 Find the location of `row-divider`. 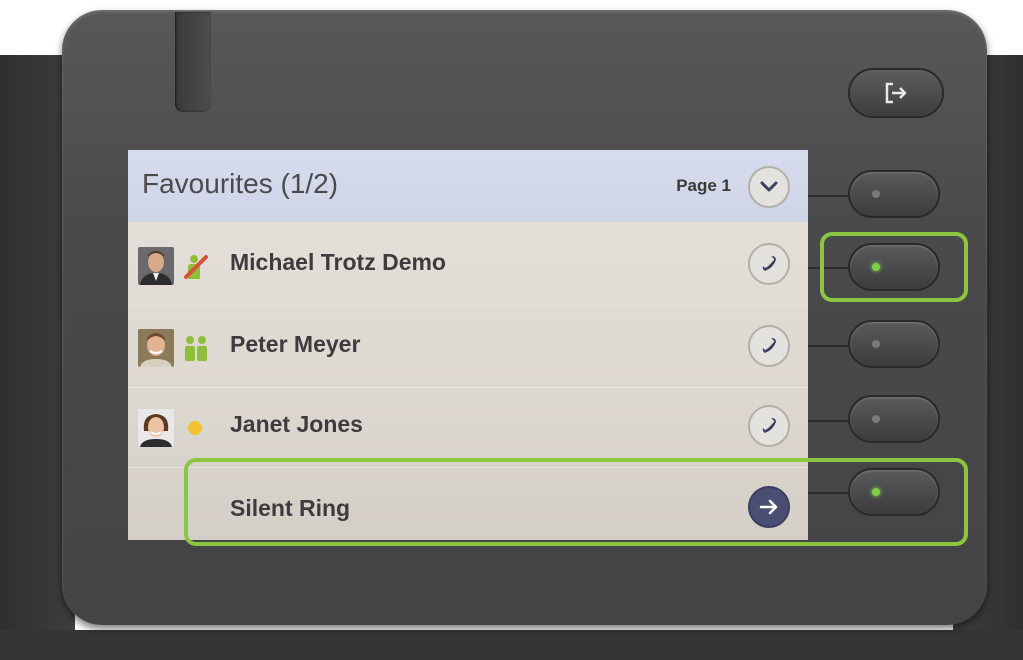

row-divider is located at coordinates (468, 305).